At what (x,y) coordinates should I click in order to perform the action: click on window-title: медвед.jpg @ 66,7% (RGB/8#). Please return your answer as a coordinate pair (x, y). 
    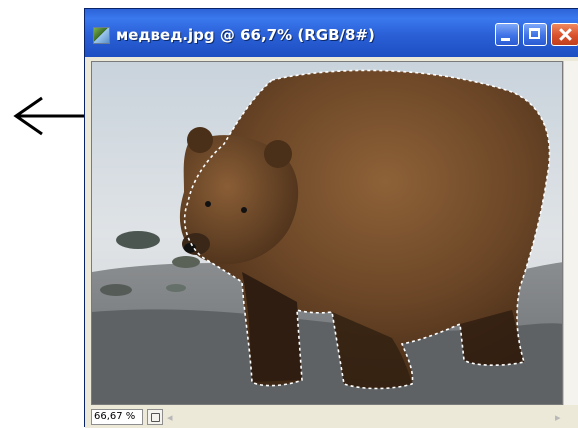
    Looking at the image, I should click on (245, 35).